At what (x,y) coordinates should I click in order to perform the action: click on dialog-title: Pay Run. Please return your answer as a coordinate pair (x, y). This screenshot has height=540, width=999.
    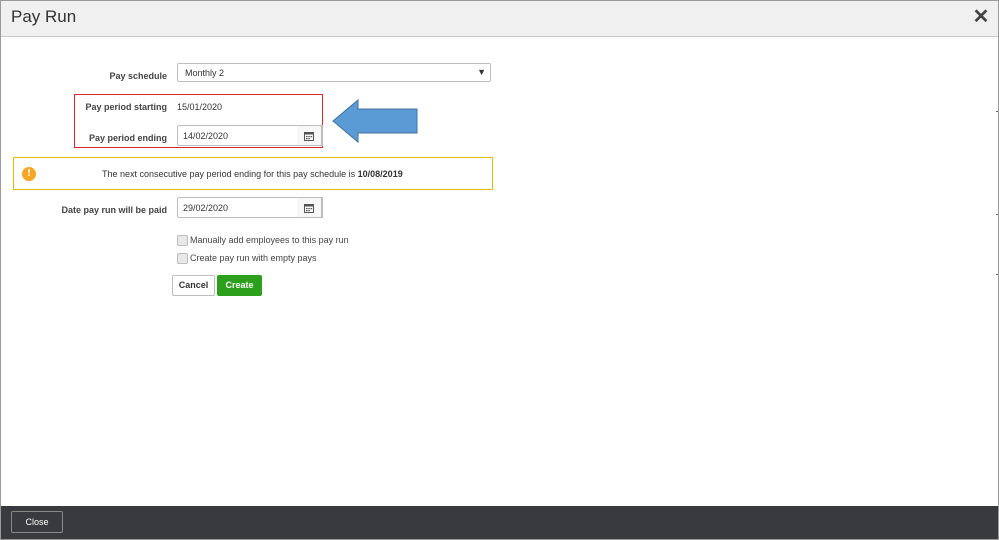
    Looking at the image, I should click on (44, 16).